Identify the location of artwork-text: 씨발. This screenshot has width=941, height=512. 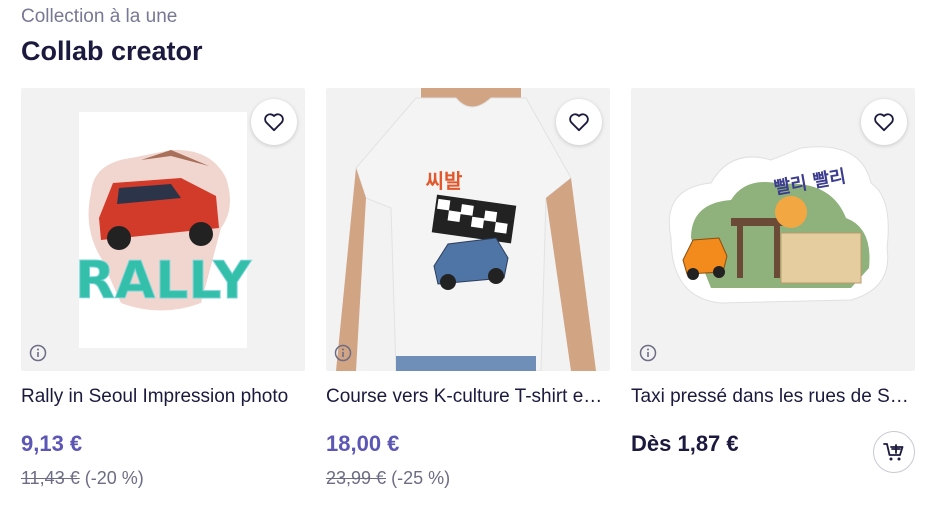
(444, 181).